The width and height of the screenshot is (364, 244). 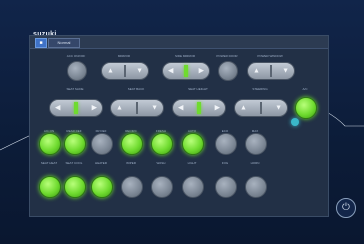 What do you see at coordinates (131, 163) in the screenshot?
I see `control-label: WIPER` at bounding box center [131, 163].